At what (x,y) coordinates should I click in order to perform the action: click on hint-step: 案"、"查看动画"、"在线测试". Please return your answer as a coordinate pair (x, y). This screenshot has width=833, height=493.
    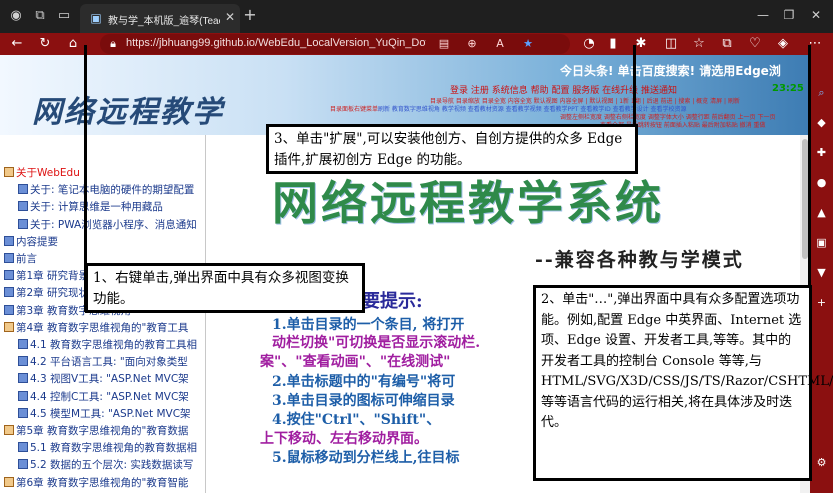
    Looking at the image, I should click on (355, 362).